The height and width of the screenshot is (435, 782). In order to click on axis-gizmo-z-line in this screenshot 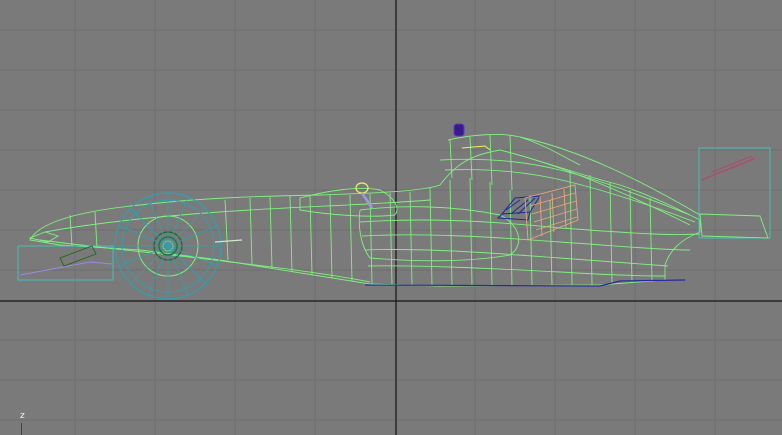, I will do `click(21, 429)`.